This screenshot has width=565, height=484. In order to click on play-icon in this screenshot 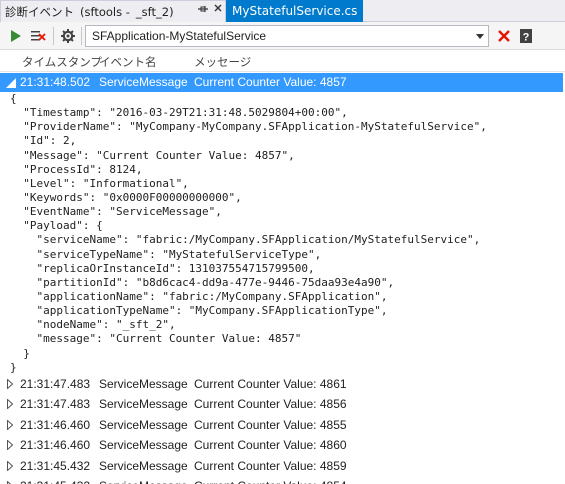, I will do `click(16, 36)`.